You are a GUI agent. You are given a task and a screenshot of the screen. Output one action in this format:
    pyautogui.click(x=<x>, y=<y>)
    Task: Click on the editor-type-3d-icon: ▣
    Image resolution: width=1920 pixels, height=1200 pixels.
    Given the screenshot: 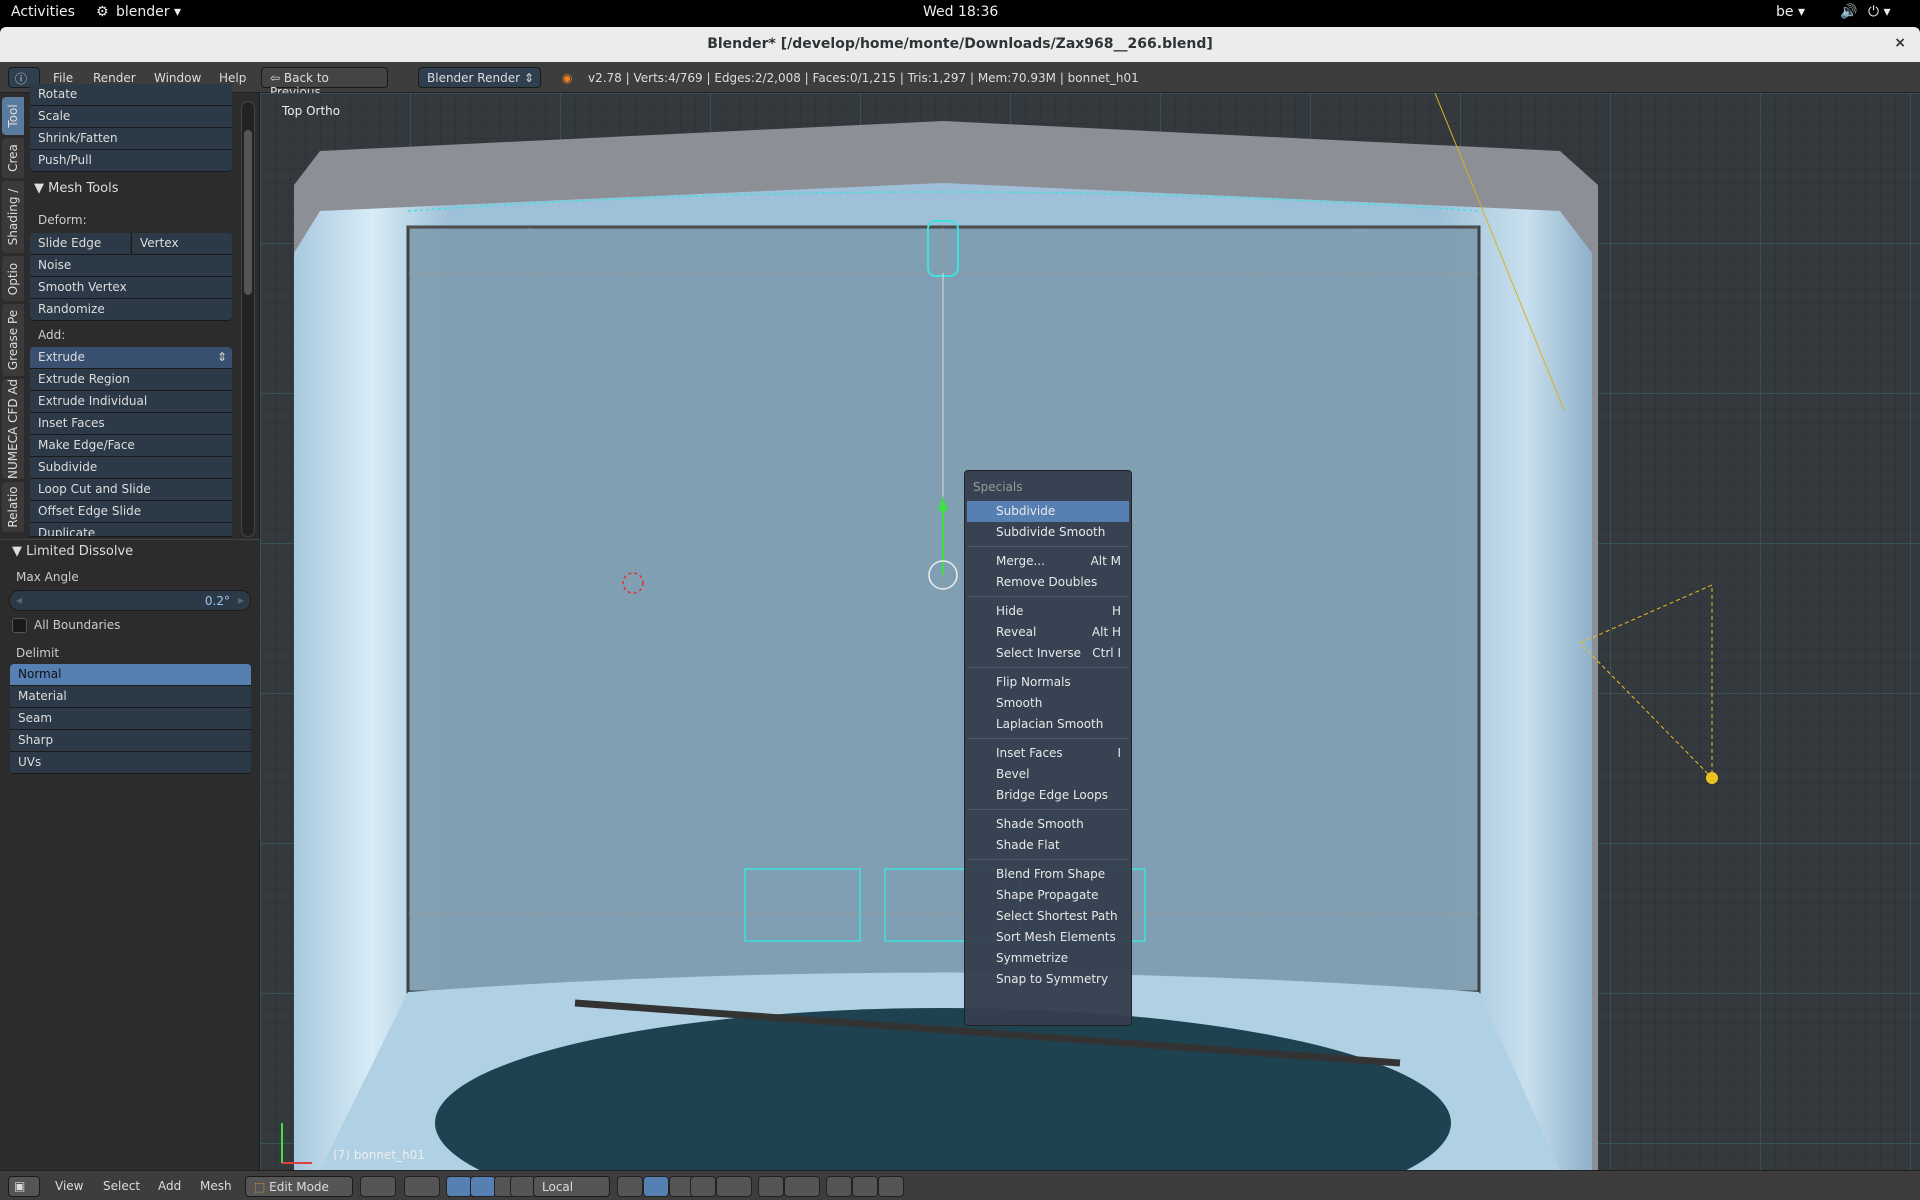 What is the action you would take?
    pyautogui.click(x=24, y=1186)
    